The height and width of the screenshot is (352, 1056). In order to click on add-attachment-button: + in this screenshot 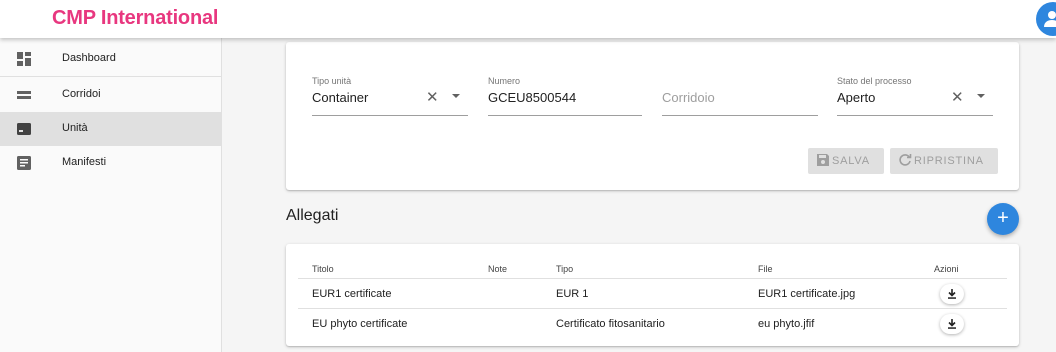, I will do `click(1003, 219)`.